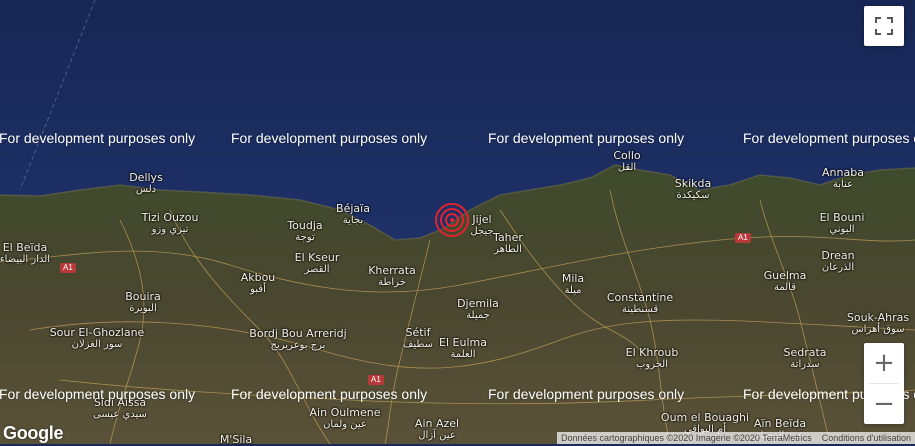  I want to click on place-label: M'Sila, so click(236, 440).